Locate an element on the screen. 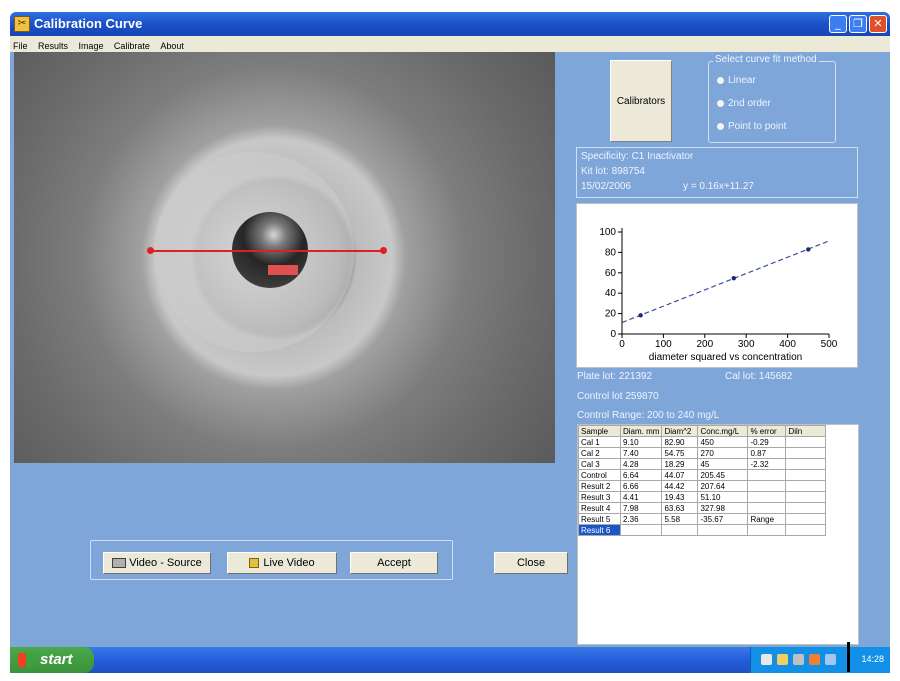  table-cell: Result 3 is located at coordinates (599, 497).